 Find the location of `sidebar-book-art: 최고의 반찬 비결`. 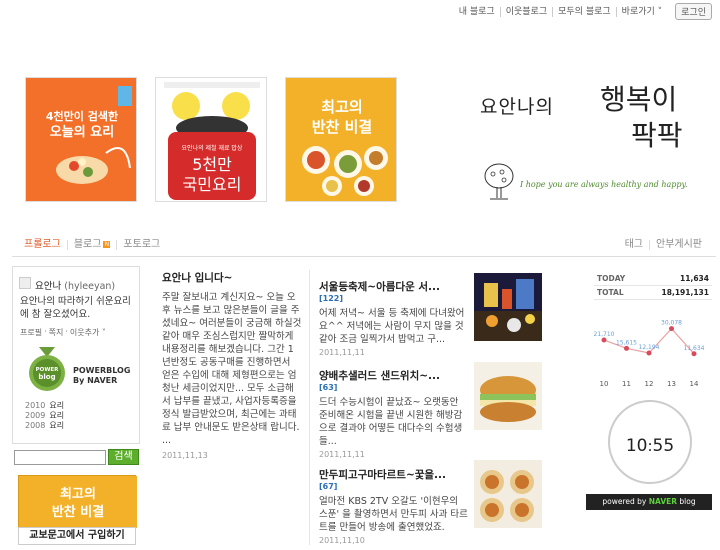

sidebar-book-art: 최고의 반찬 비결 is located at coordinates (78, 502).